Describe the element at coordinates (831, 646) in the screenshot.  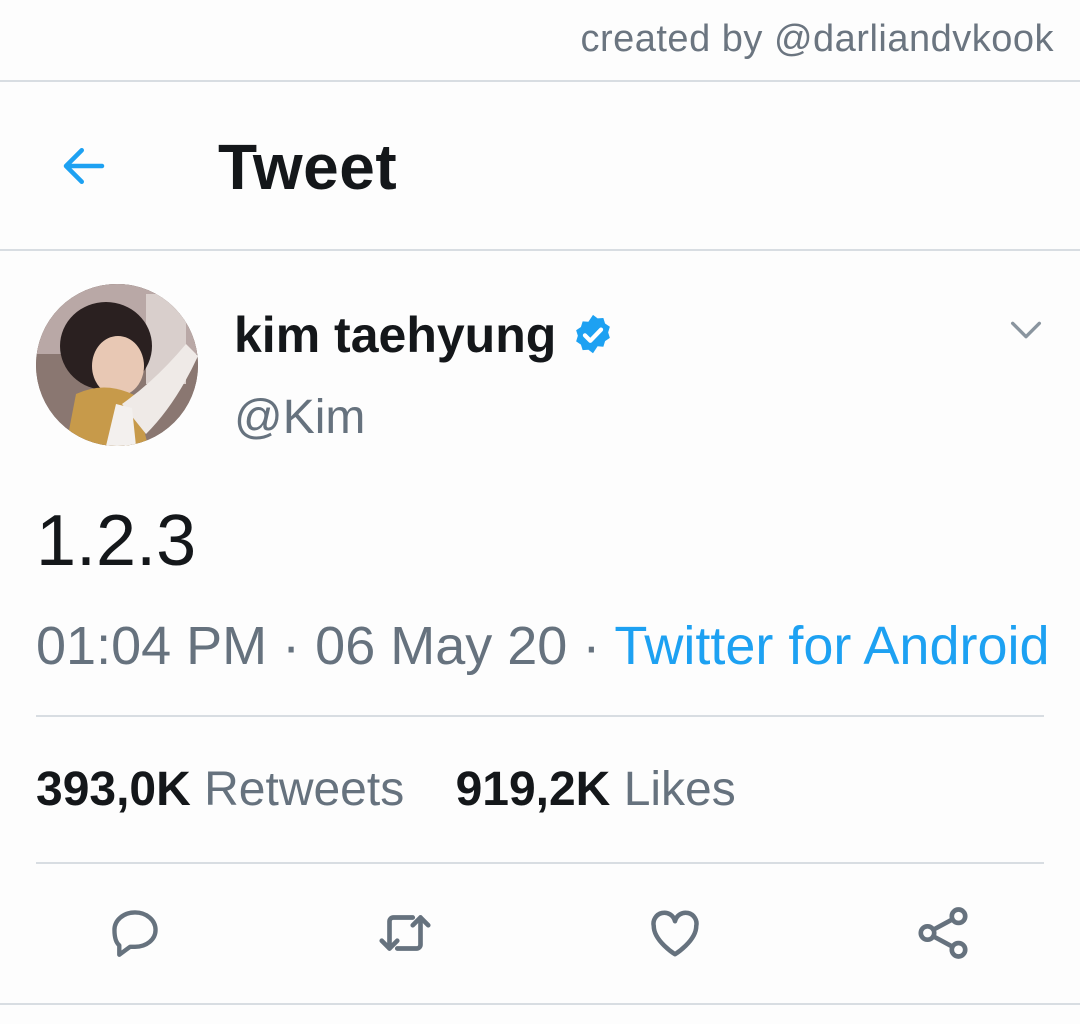
I see `tweet-source-link: Twitter for Android` at that location.